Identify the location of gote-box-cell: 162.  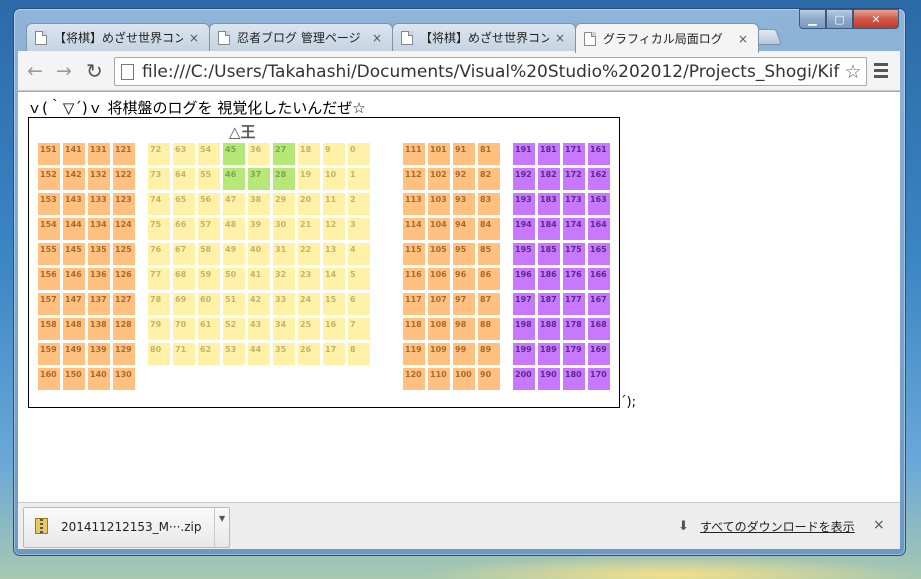
(599, 179).